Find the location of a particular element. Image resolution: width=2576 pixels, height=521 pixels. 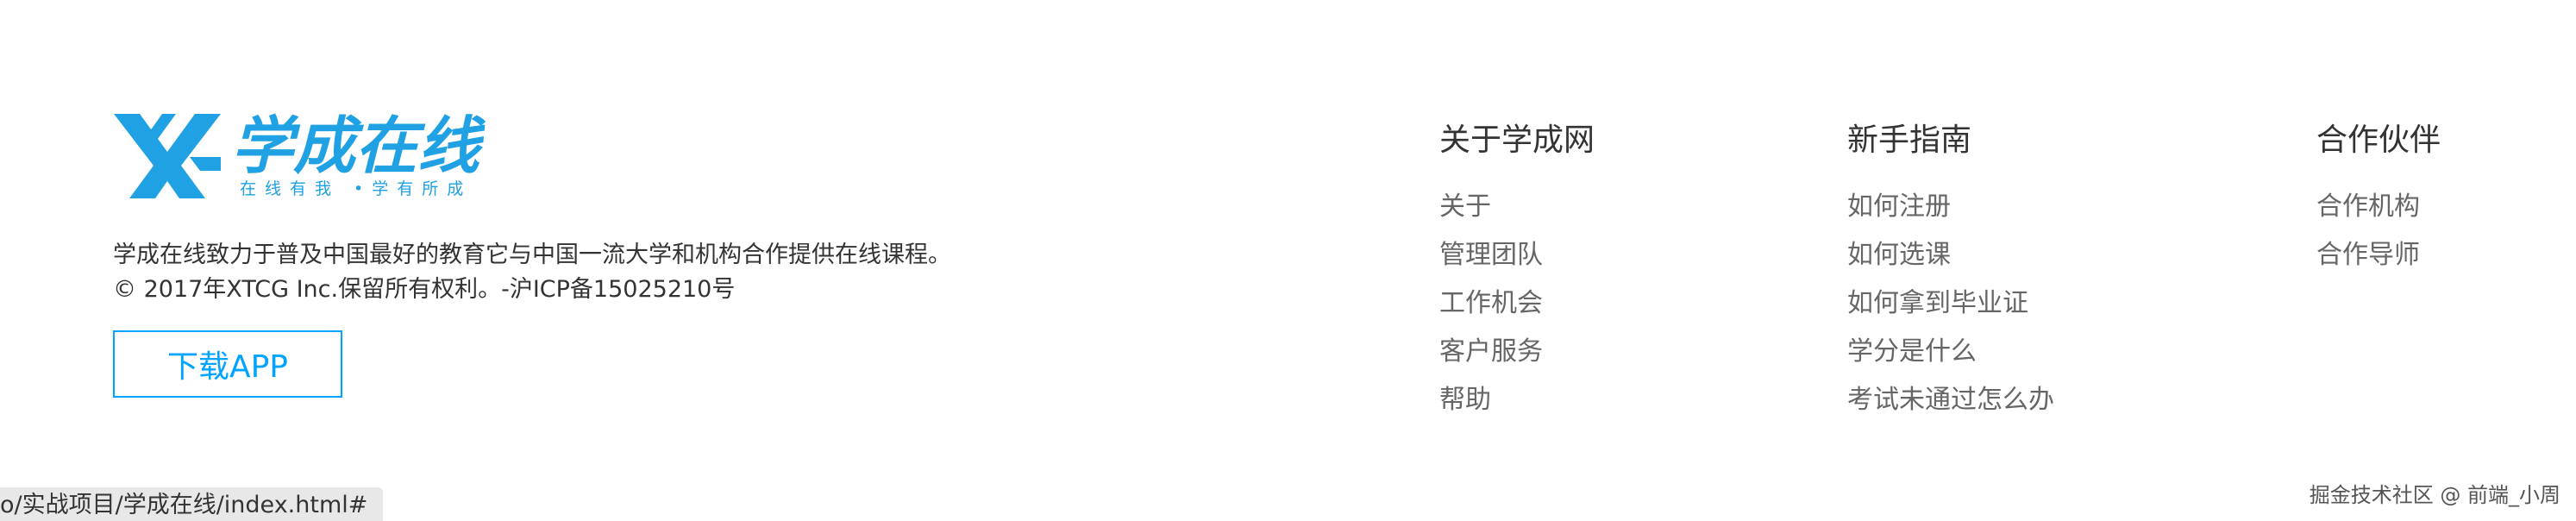

footer-link: 工作机会 is located at coordinates (1517, 303).